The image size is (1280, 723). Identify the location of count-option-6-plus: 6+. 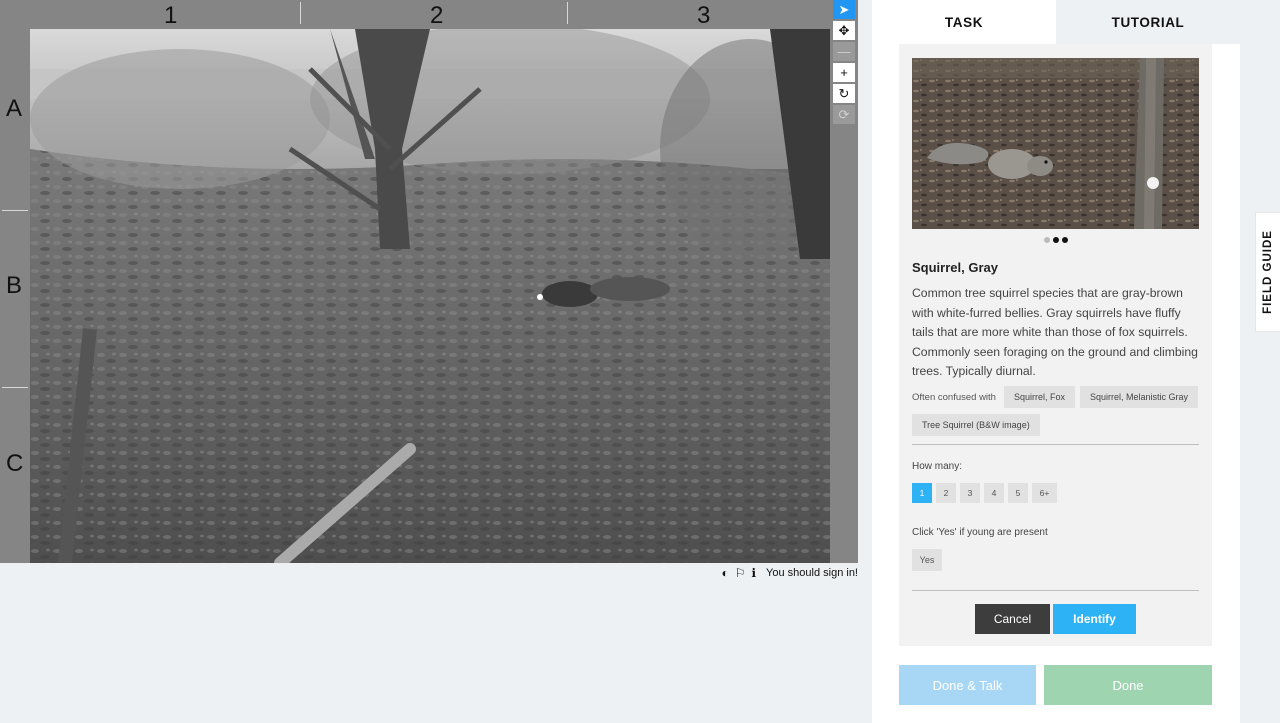
(1044, 493).